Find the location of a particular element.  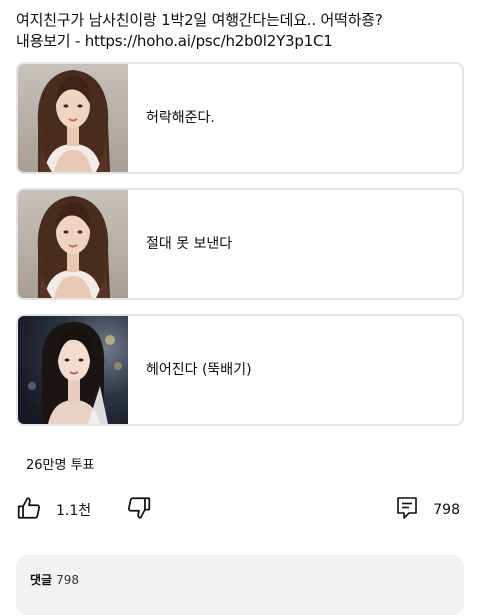

thumbs-up-icon is located at coordinates (29, 510).